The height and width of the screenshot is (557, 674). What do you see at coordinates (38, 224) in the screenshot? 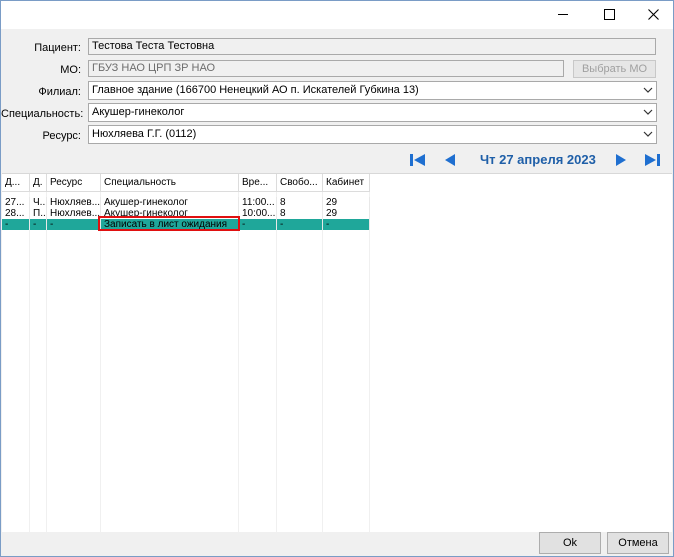
I see `cell-day: -` at bounding box center [38, 224].